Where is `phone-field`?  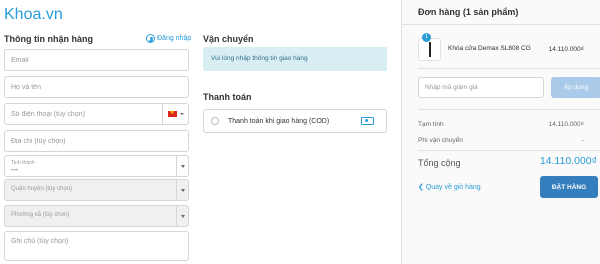
phone-field is located at coordinates (96, 114).